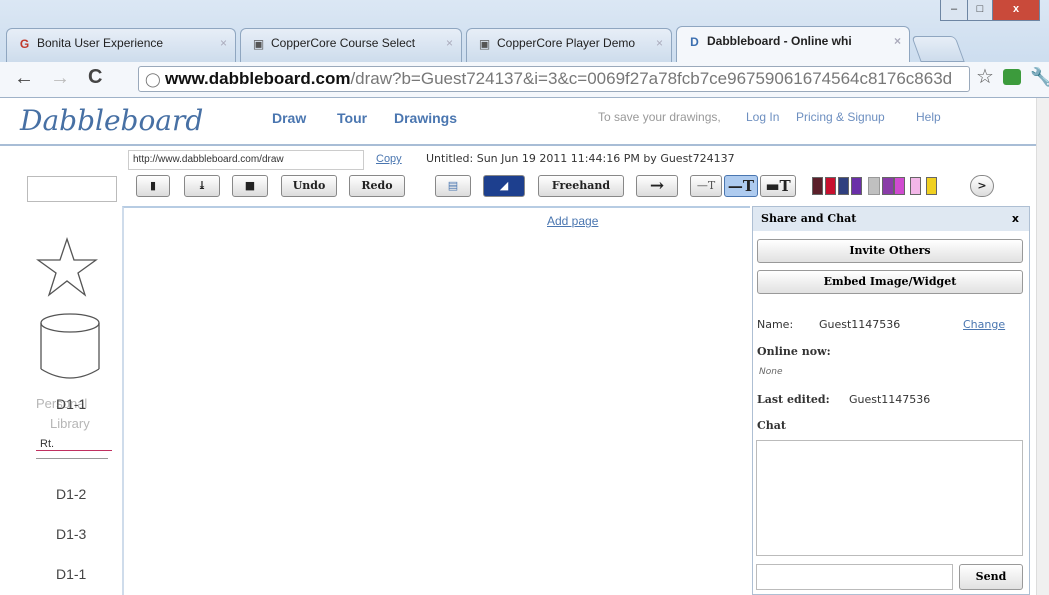 This screenshot has width=1049, height=595. I want to click on save-icon: ■, so click(250, 185).